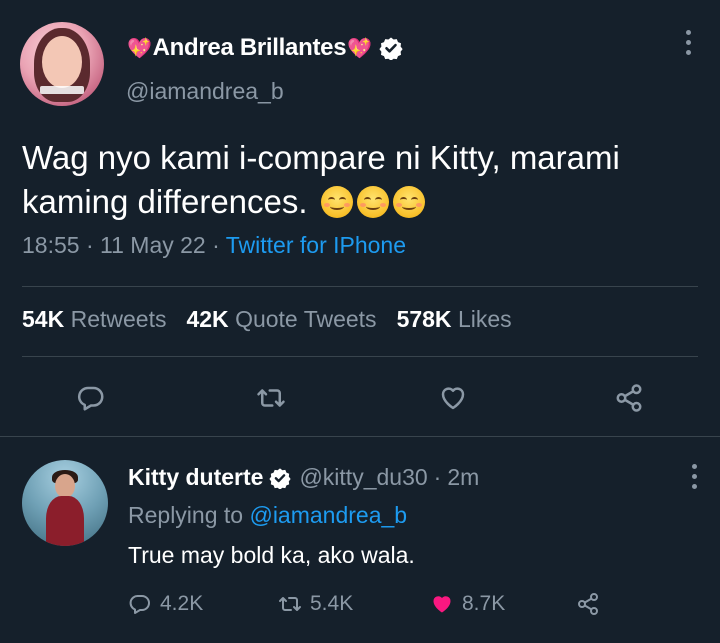  I want to click on avatar, so click(62, 64).